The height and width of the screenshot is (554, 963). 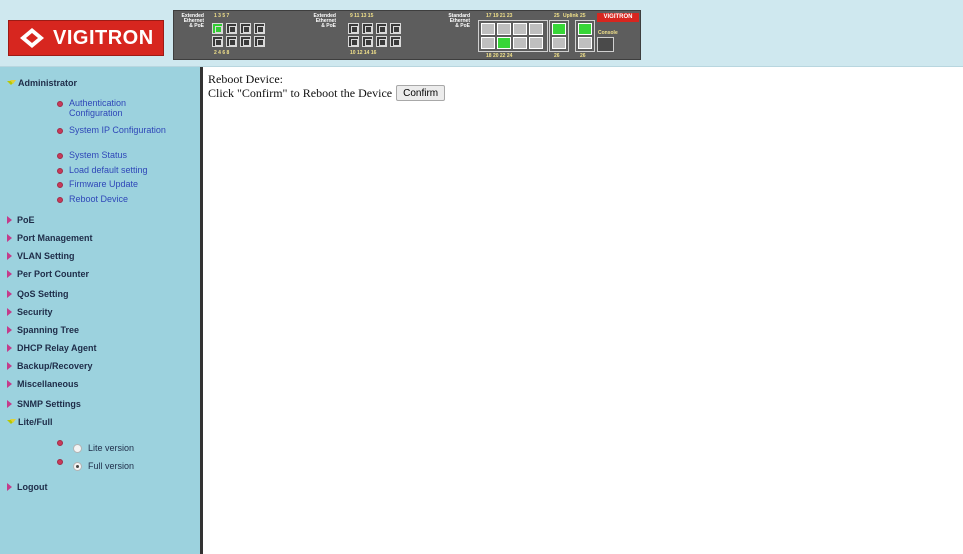 What do you see at coordinates (222, 53) in the screenshot?
I see `group1-bottom-numbers: 2 4 6 8` at bounding box center [222, 53].